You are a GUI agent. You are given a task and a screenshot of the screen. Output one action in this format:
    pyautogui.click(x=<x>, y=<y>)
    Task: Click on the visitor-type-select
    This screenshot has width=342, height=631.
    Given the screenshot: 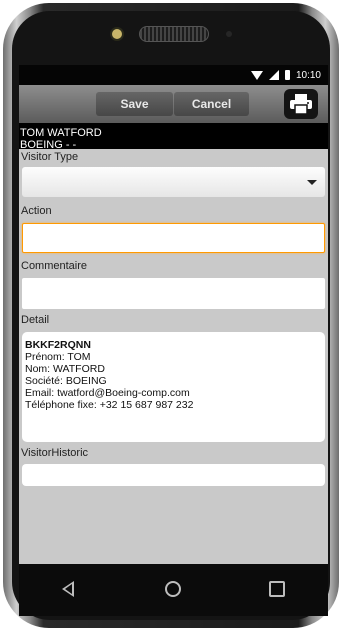 What is the action you would take?
    pyautogui.click(x=173, y=182)
    